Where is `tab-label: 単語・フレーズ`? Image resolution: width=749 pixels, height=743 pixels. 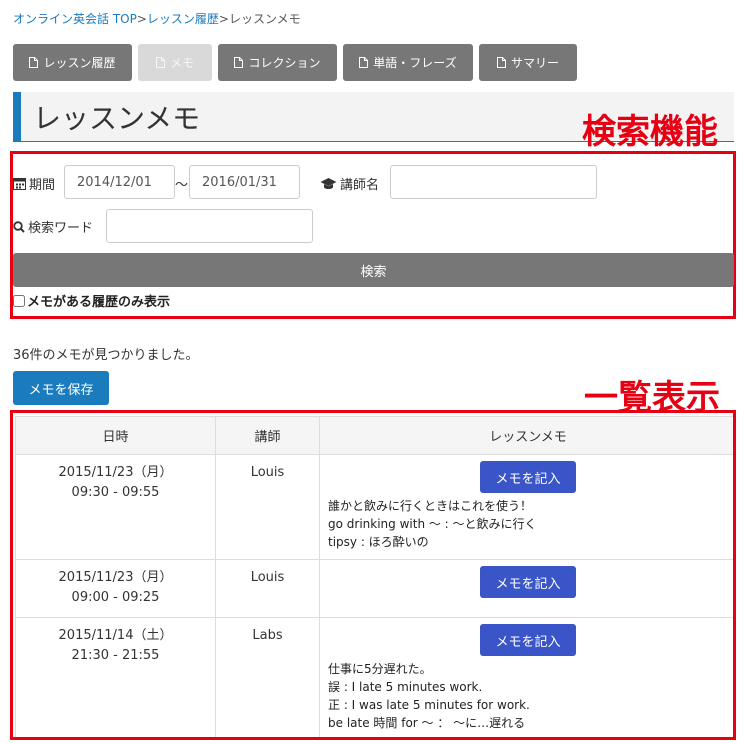 tab-label: 単語・フレーズ is located at coordinates (415, 63).